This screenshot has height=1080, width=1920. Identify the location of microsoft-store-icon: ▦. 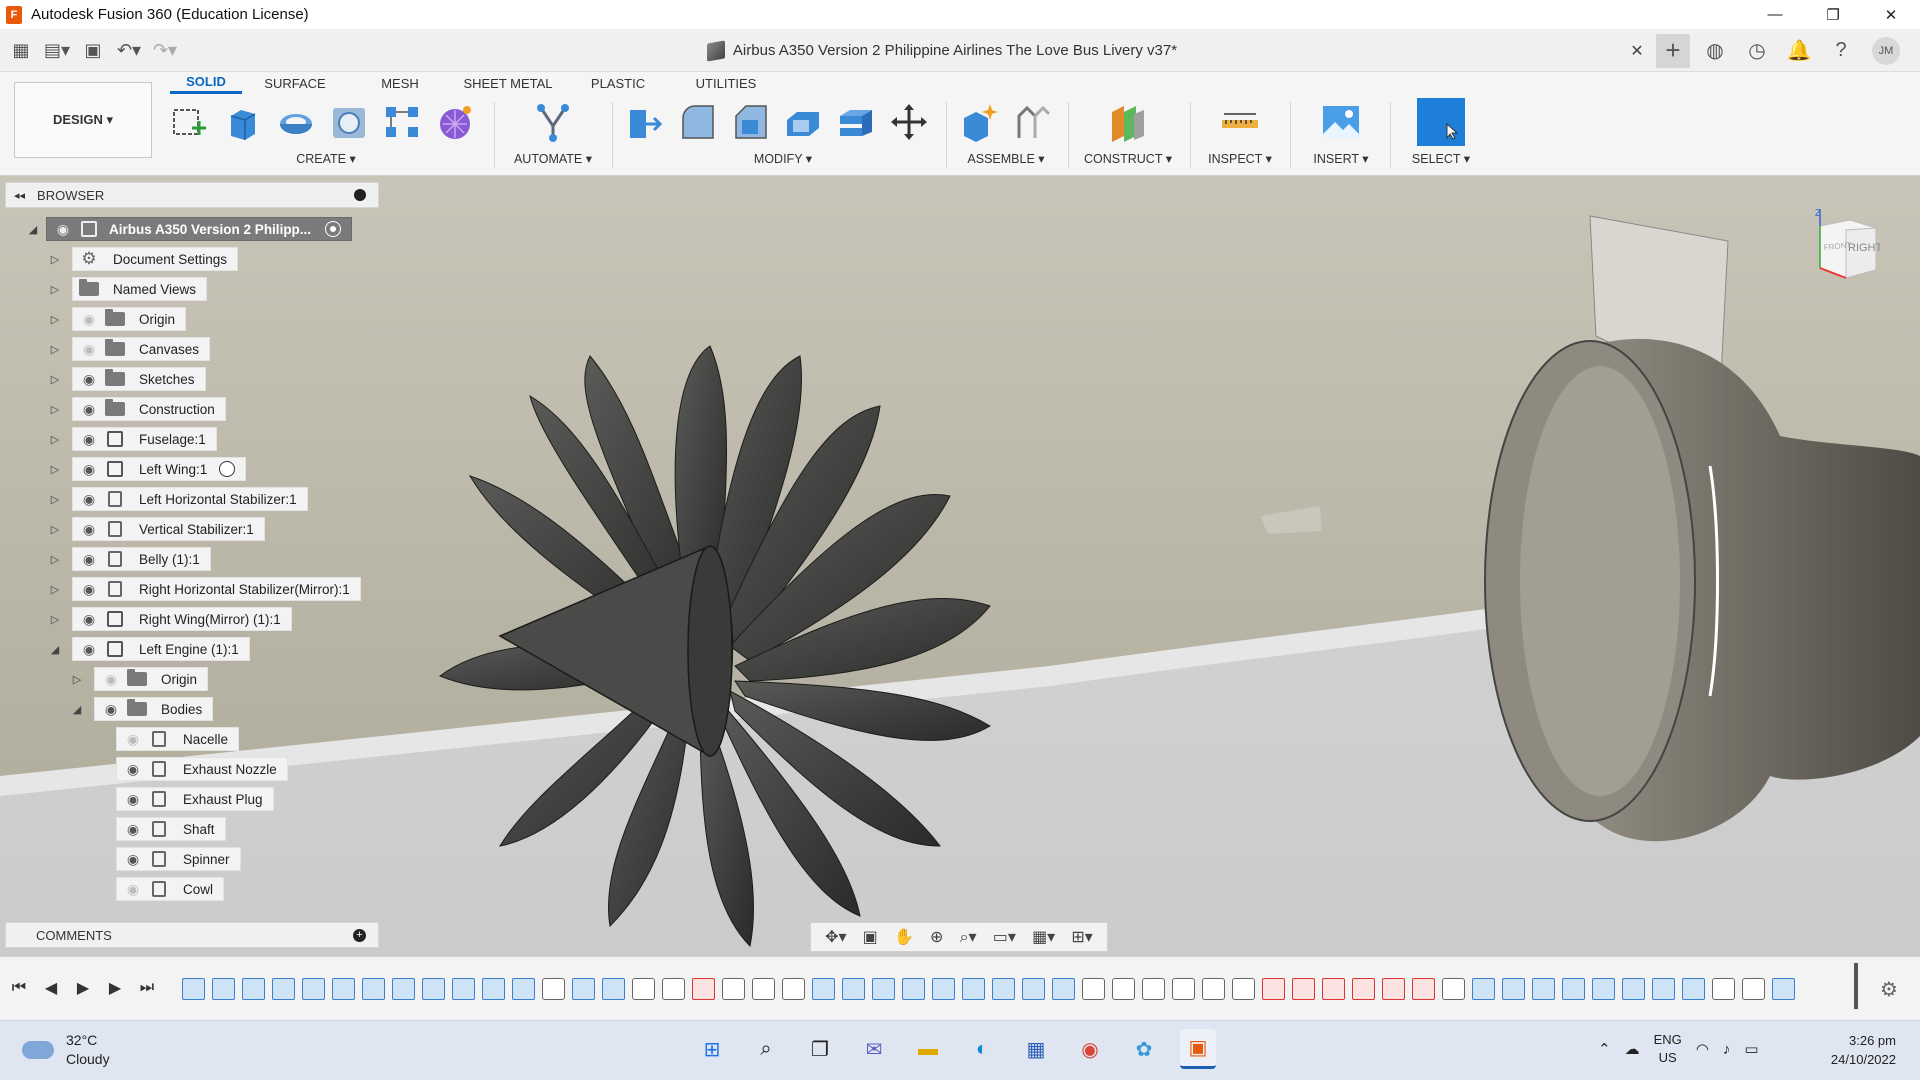
(1036, 1049).